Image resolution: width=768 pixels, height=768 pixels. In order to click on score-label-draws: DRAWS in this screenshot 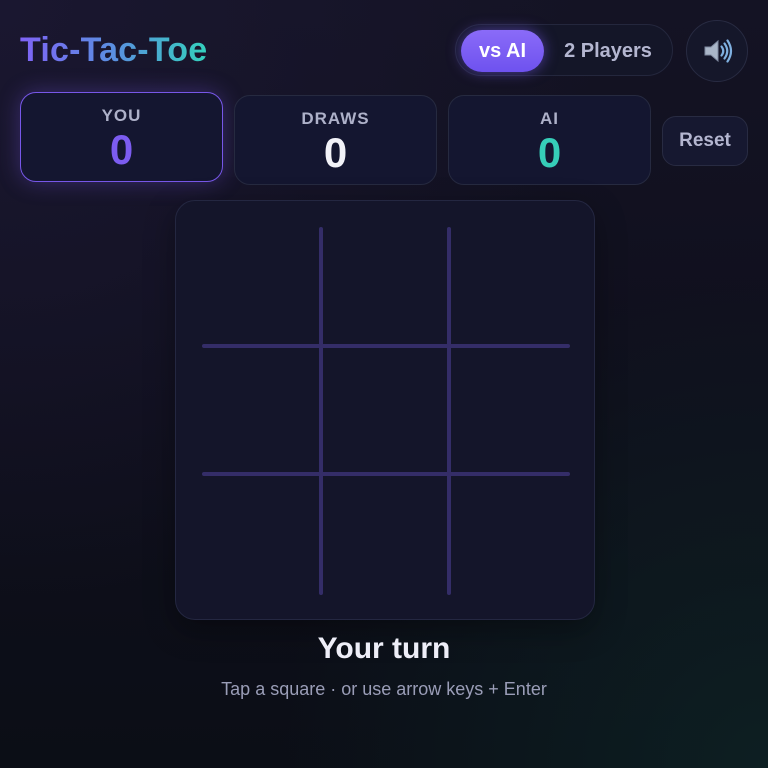, I will do `click(335, 118)`.